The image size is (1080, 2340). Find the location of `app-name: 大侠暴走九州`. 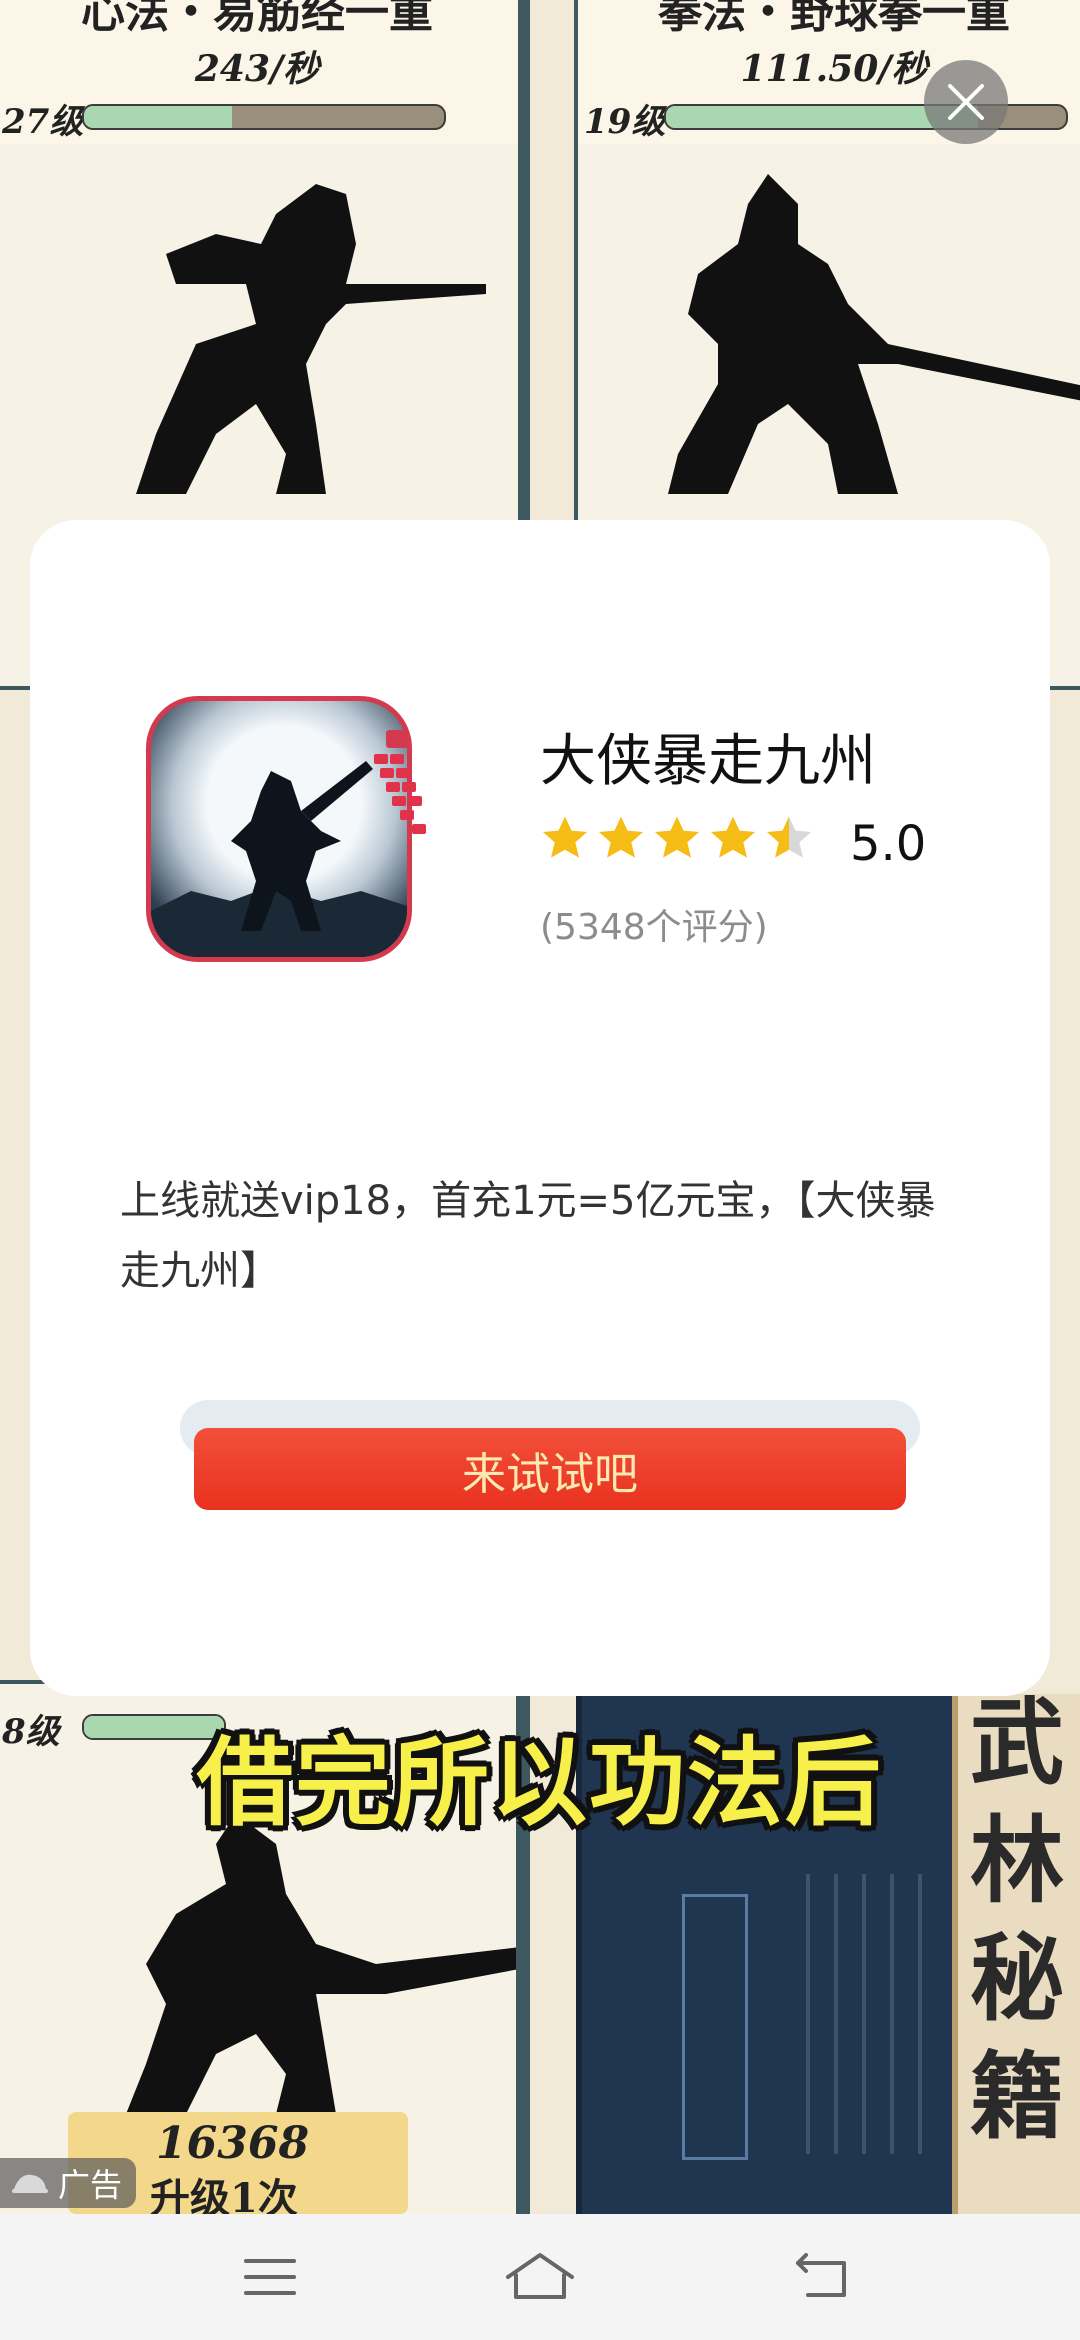

app-name: 大侠暴走九州 is located at coordinates (708, 761).